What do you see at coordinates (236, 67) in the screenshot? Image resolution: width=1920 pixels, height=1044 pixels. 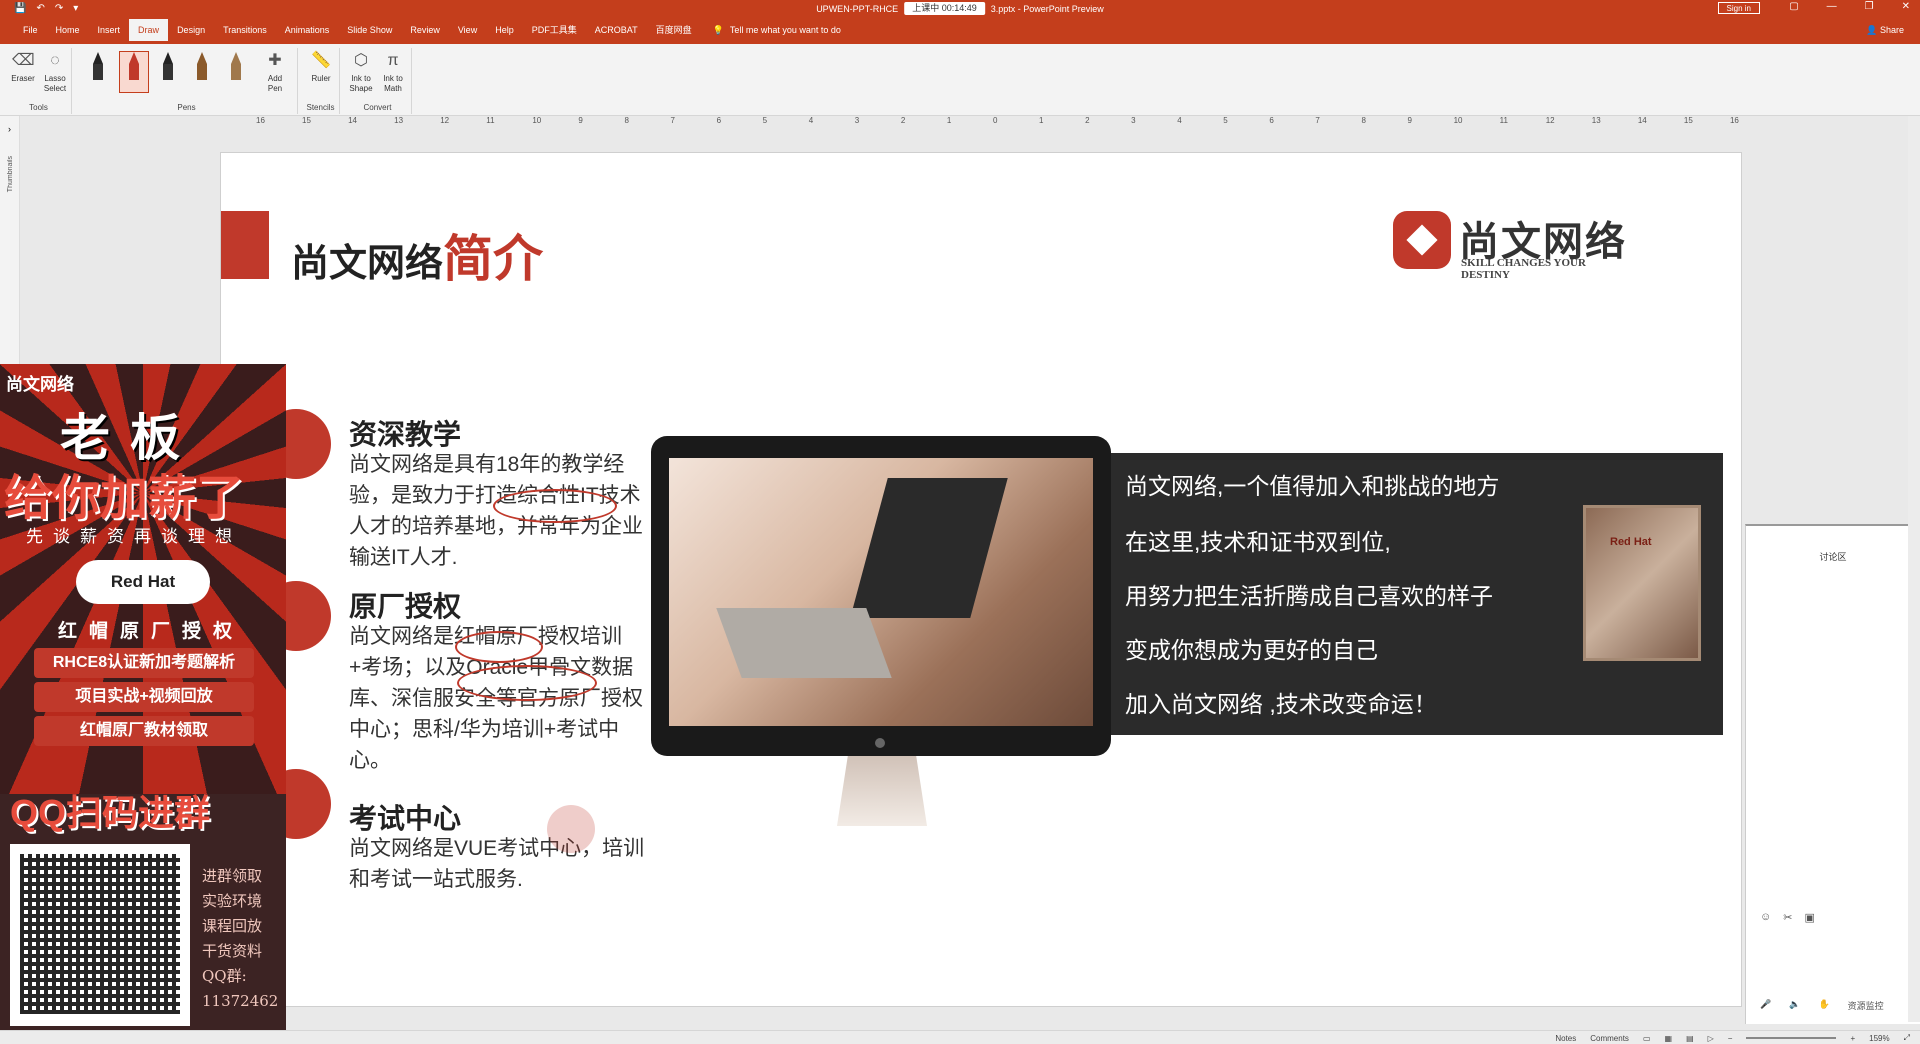 I see `highlighter-tan` at bounding box center [236, 67].